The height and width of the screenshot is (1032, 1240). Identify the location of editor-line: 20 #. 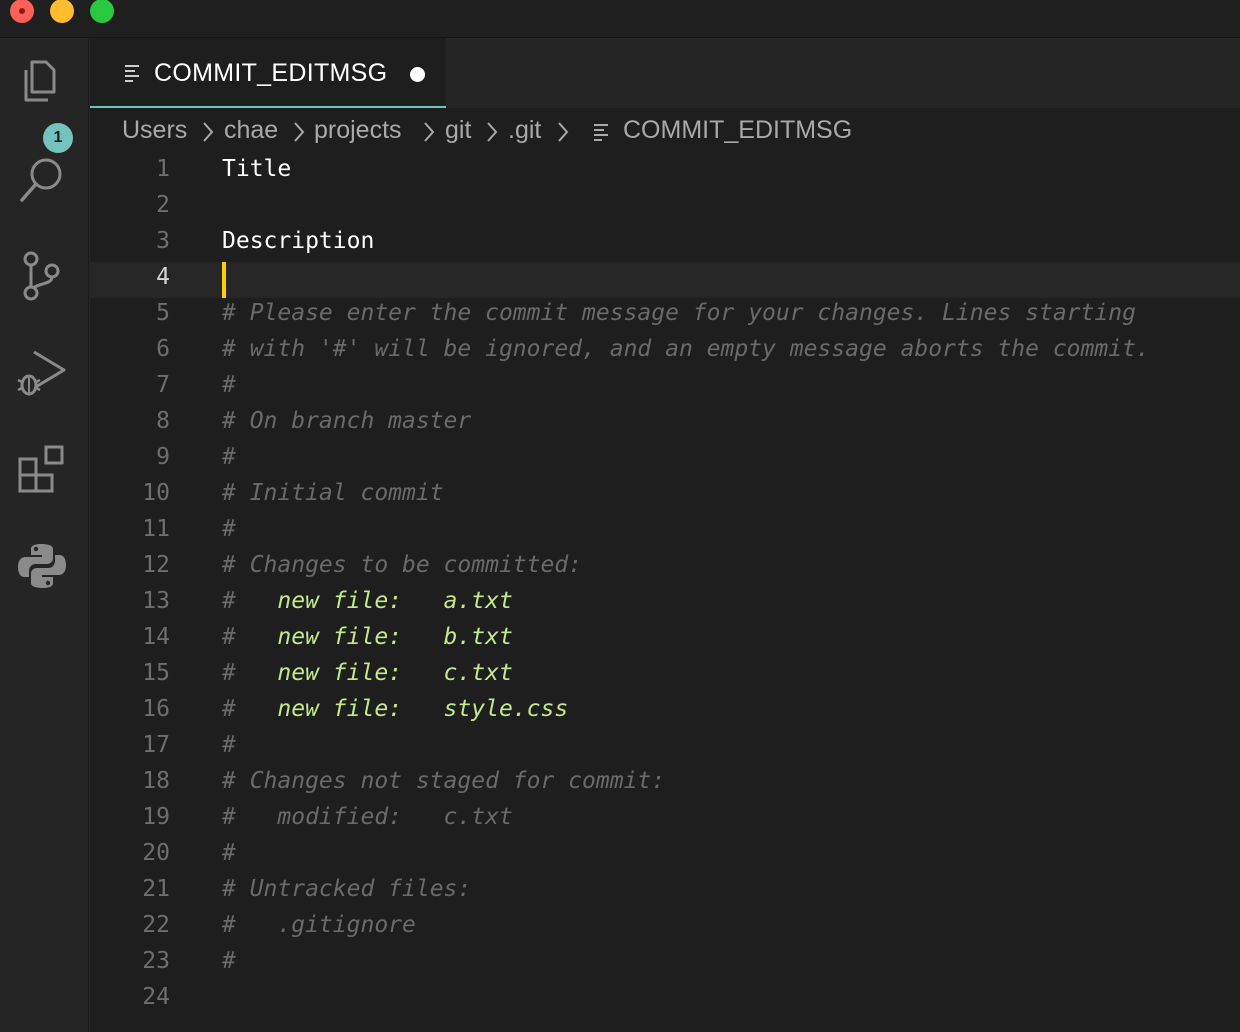
(665, 856).